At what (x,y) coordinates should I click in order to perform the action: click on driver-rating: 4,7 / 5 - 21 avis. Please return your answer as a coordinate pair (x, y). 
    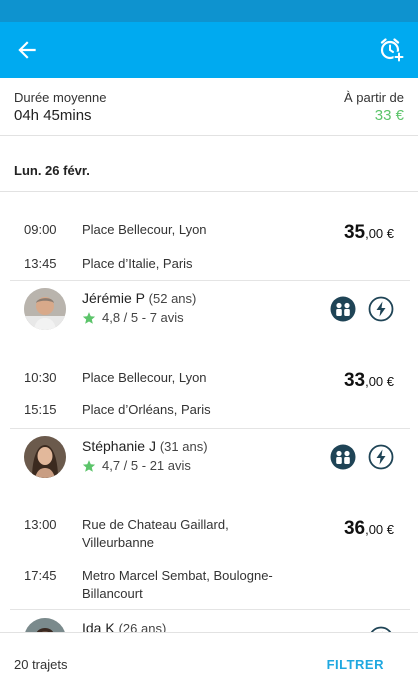
    Looking at the image, I should click on (136, 465).